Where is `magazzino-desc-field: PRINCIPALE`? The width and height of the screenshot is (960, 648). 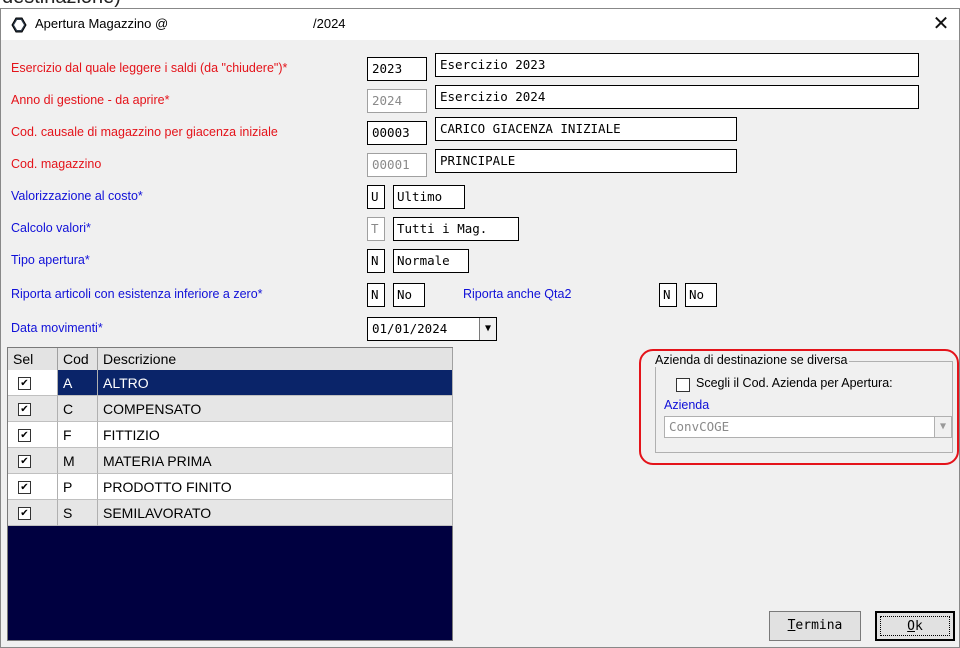
magazzino-desc-field: PRINCIPALE is located at coordinates (586, 161).